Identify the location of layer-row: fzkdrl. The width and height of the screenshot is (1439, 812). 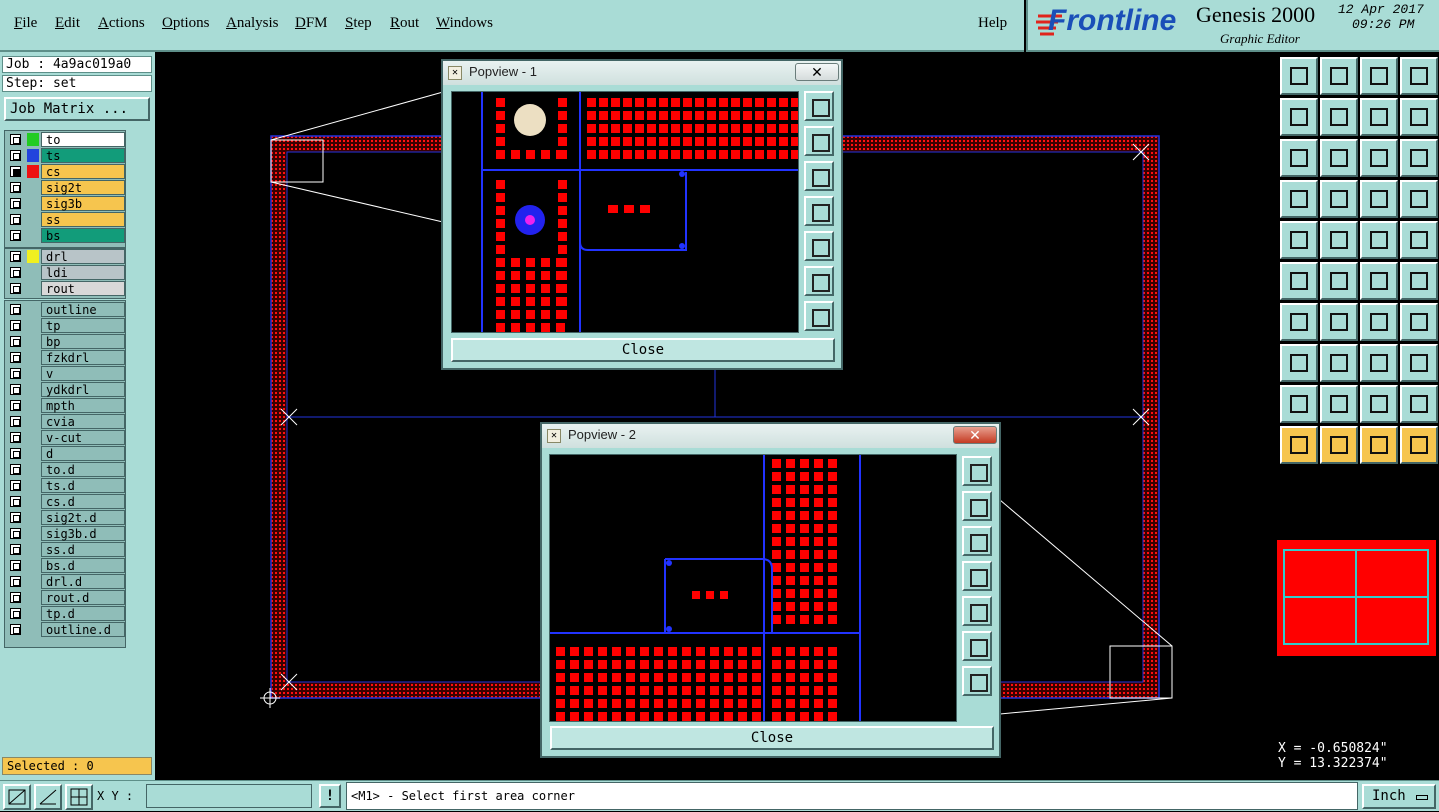
(65, 357).